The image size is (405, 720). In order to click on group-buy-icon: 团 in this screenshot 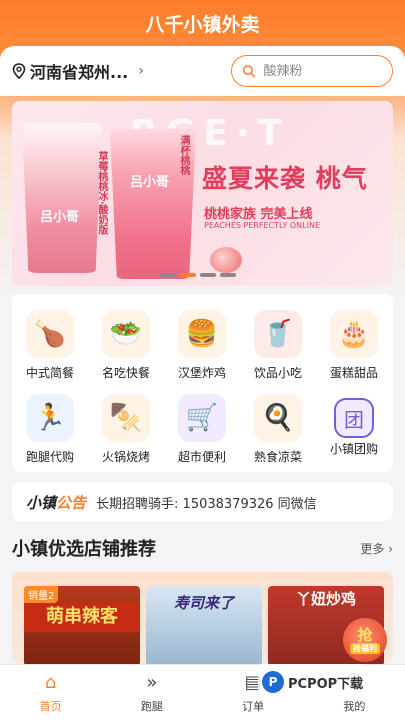, I will do `click(354, 418)`.